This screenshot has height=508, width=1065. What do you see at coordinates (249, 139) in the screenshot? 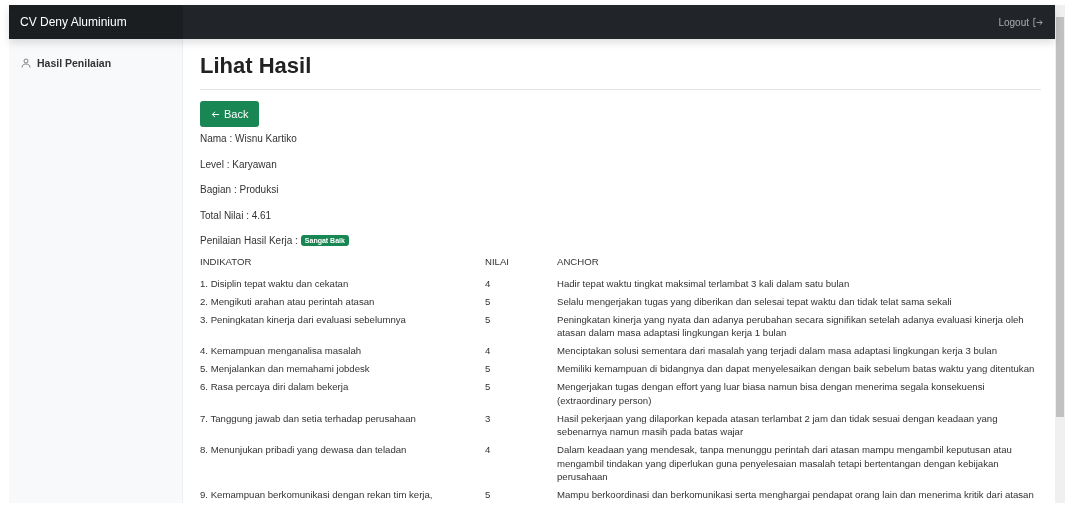
I see `info-text: Nama : Wisnu Kartiko` at bounding box center [249, 139].